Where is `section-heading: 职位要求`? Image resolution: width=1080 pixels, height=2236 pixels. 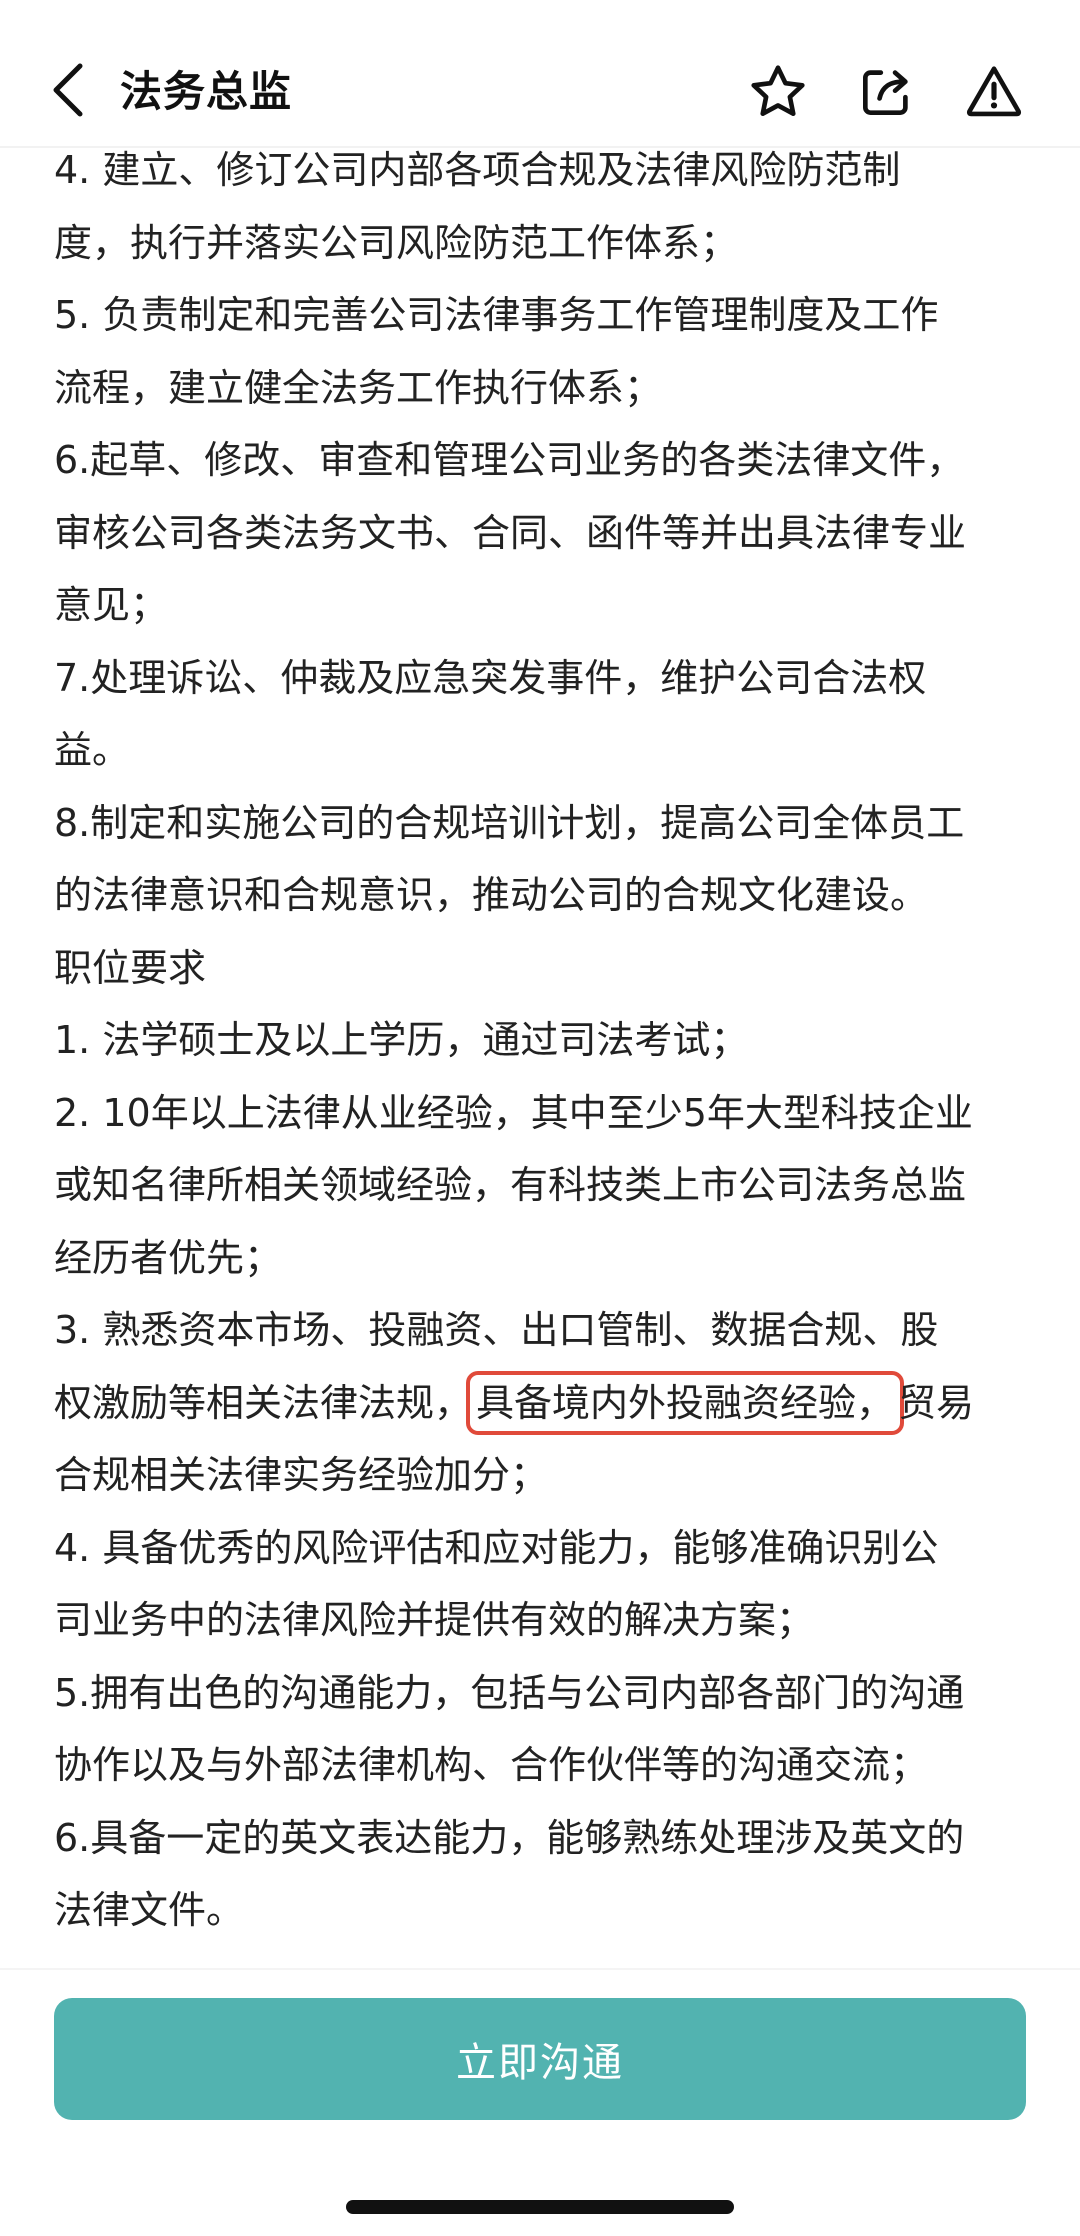
section-heading: 职位要求 is located at coordinates (130, 967).